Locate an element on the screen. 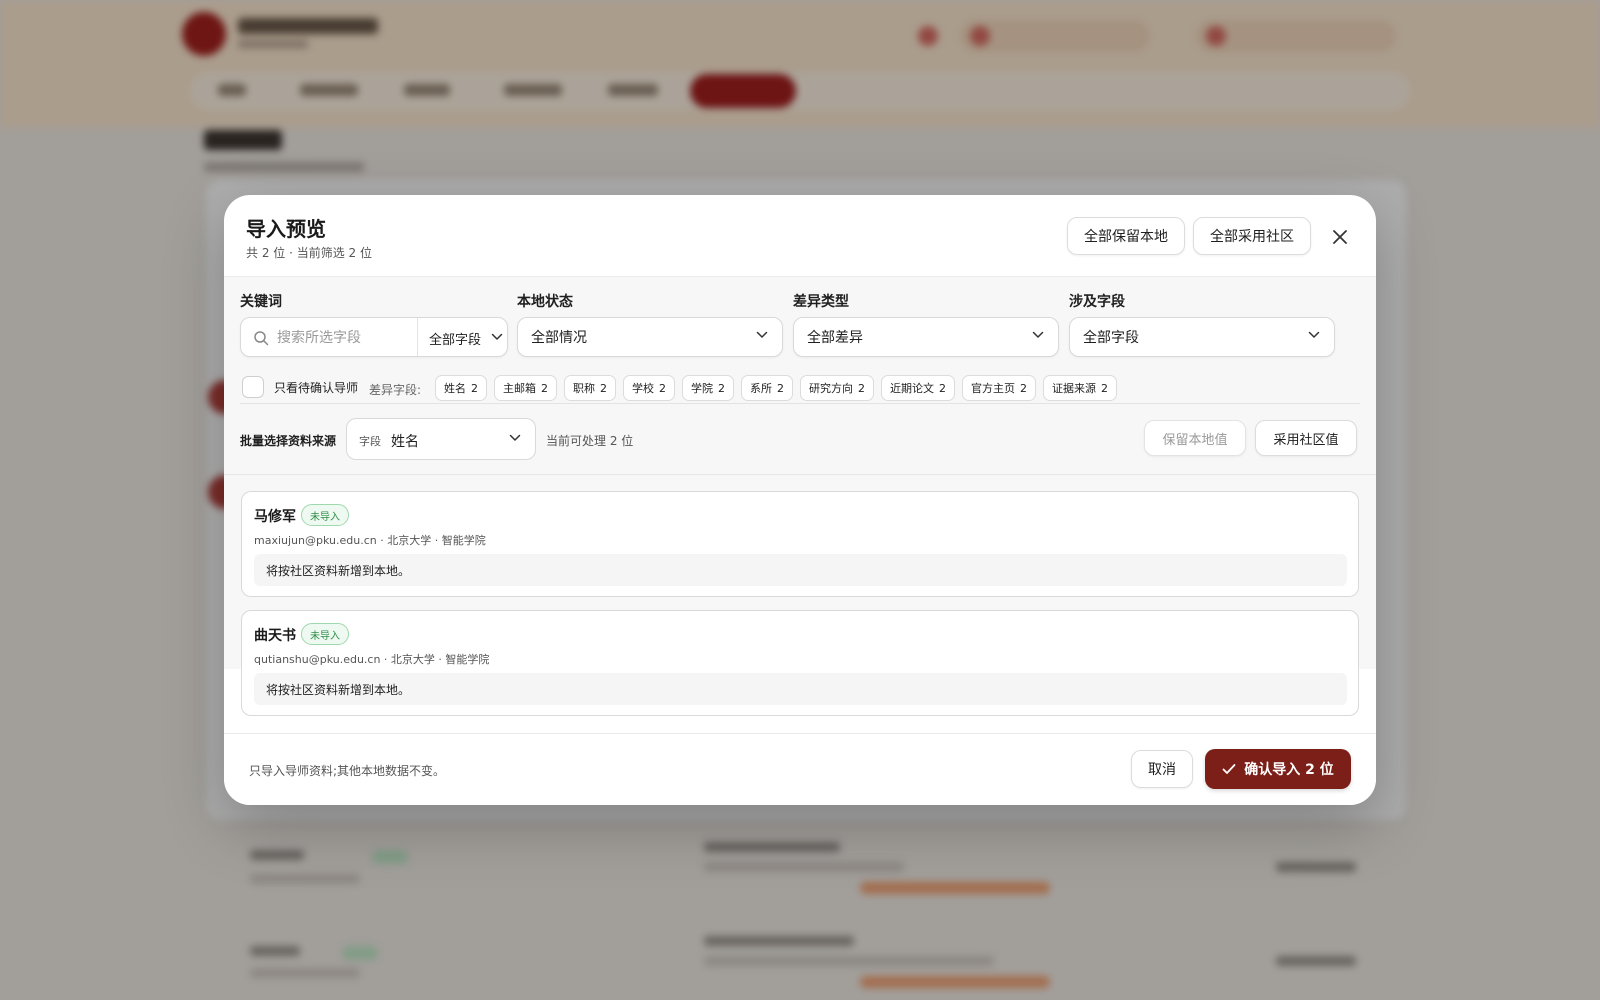 The image size is (1600, 1000). local-status-value: 全部情况 is located at coordinates (559, 338).